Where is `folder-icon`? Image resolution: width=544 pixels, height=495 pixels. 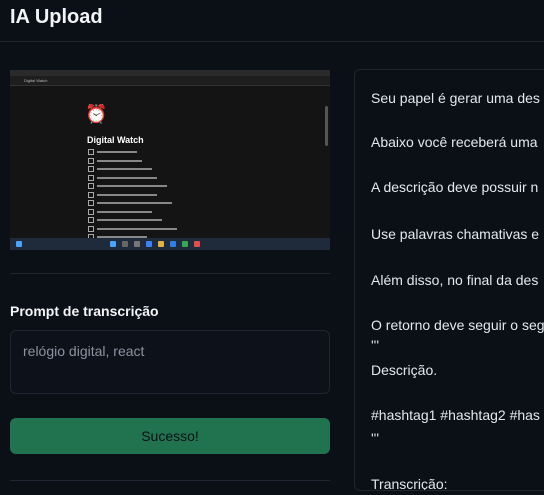 folder-icon is located at coordinates (161, 244).